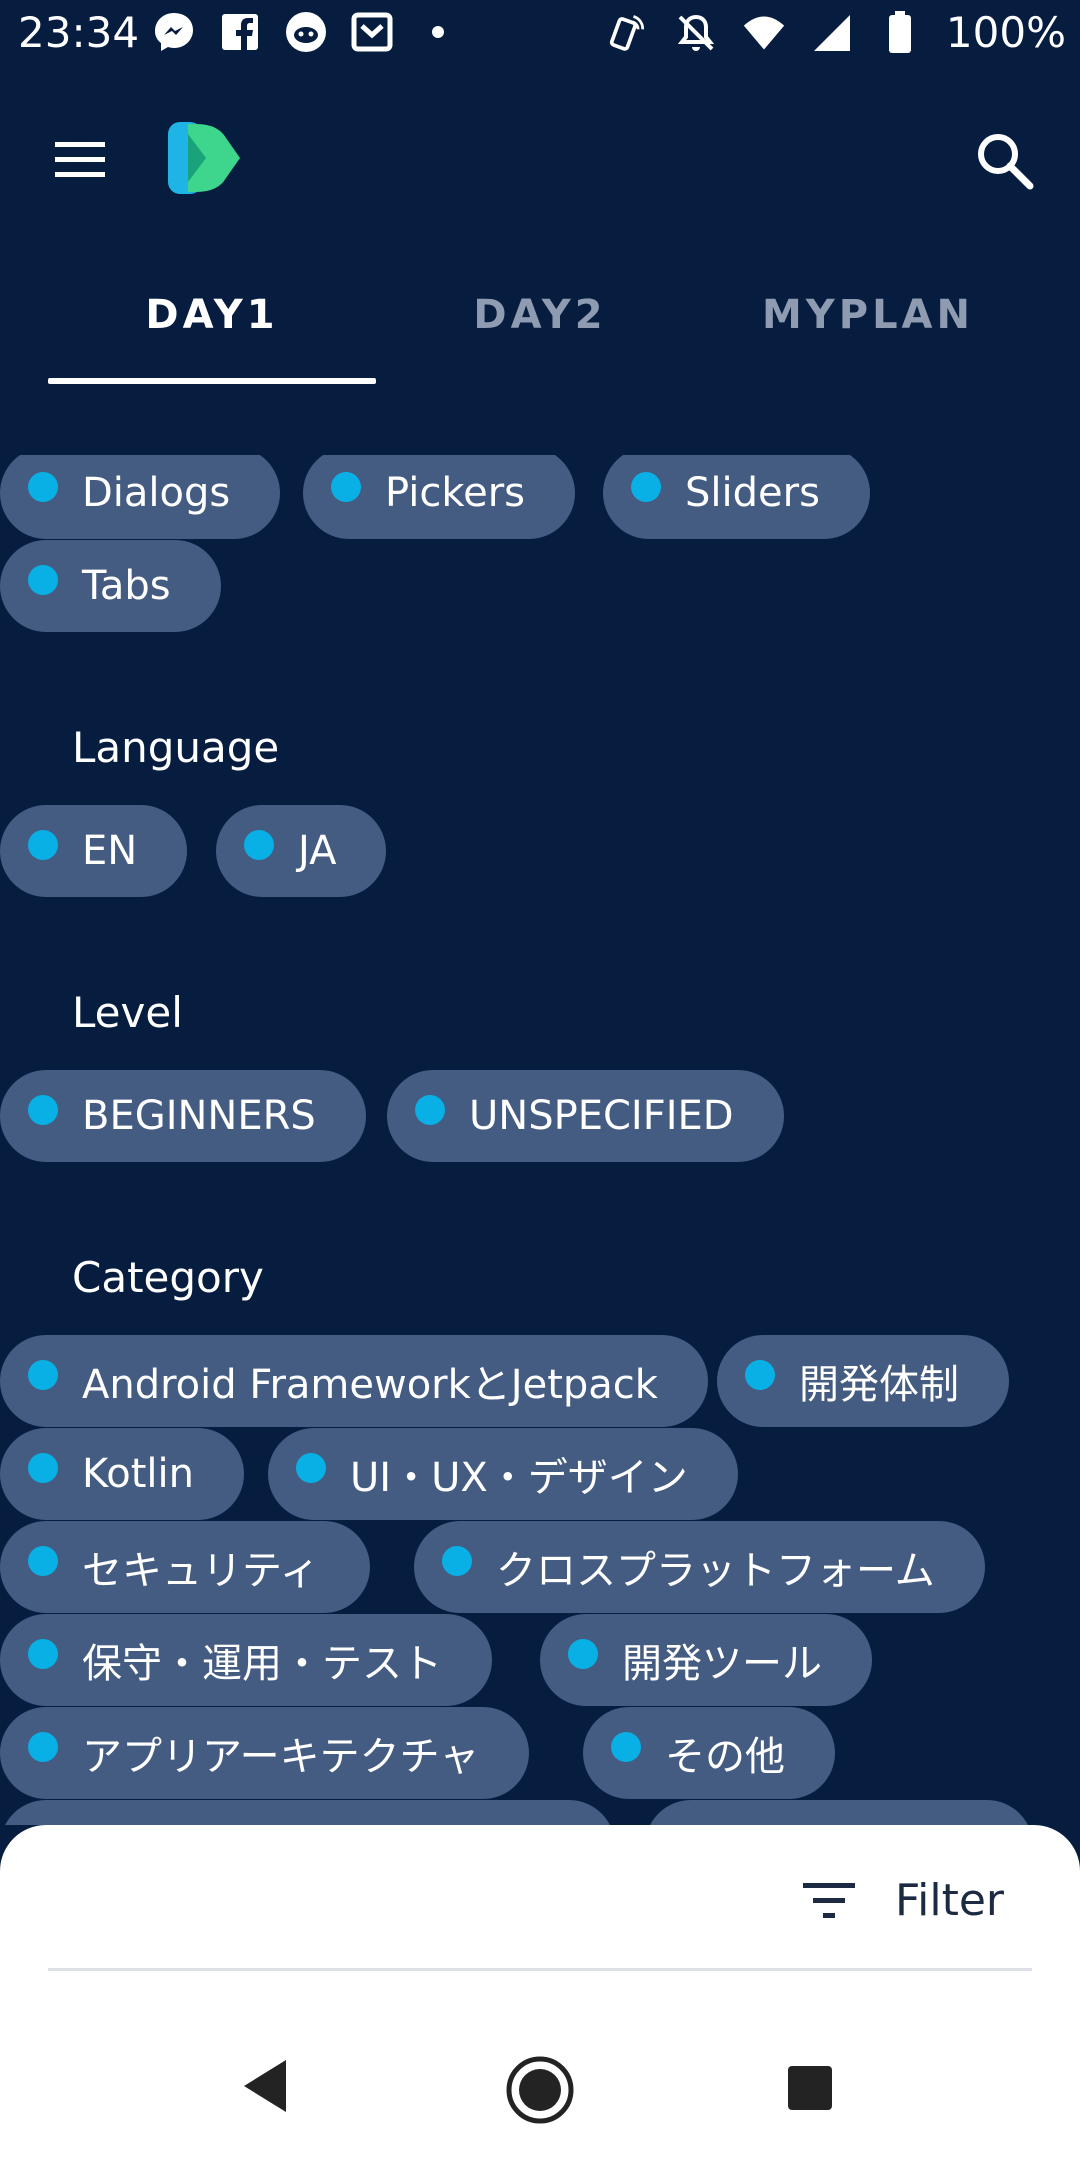 The image size is (1080, 2160). I want to click on system-status-icons: 100%, so click(836, 32).